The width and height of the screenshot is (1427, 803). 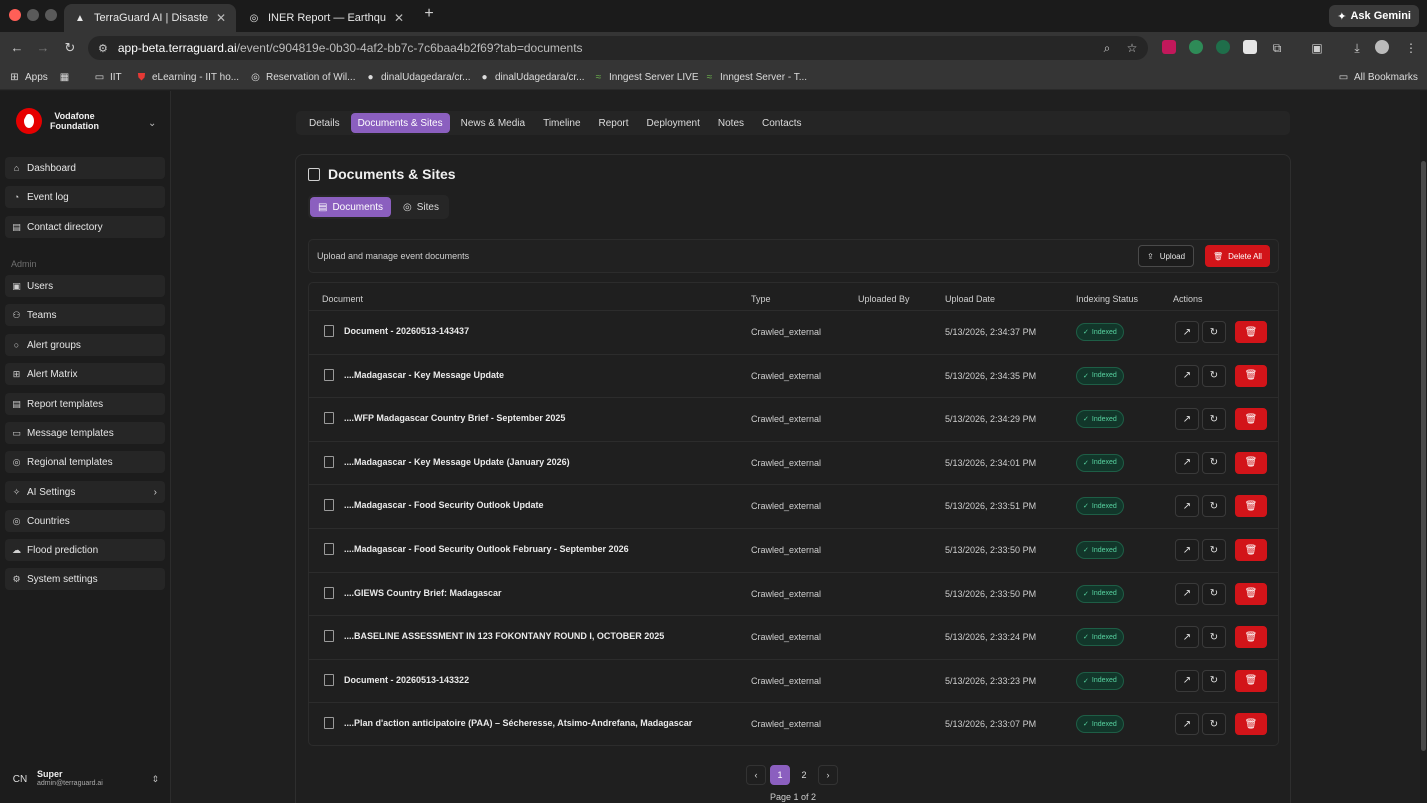 What do you see at coordinates (85, 227) in the screenshot?
I see `sidebar-item-contact-directory: ▤ Contact directory` at bounding box center [85, 227].